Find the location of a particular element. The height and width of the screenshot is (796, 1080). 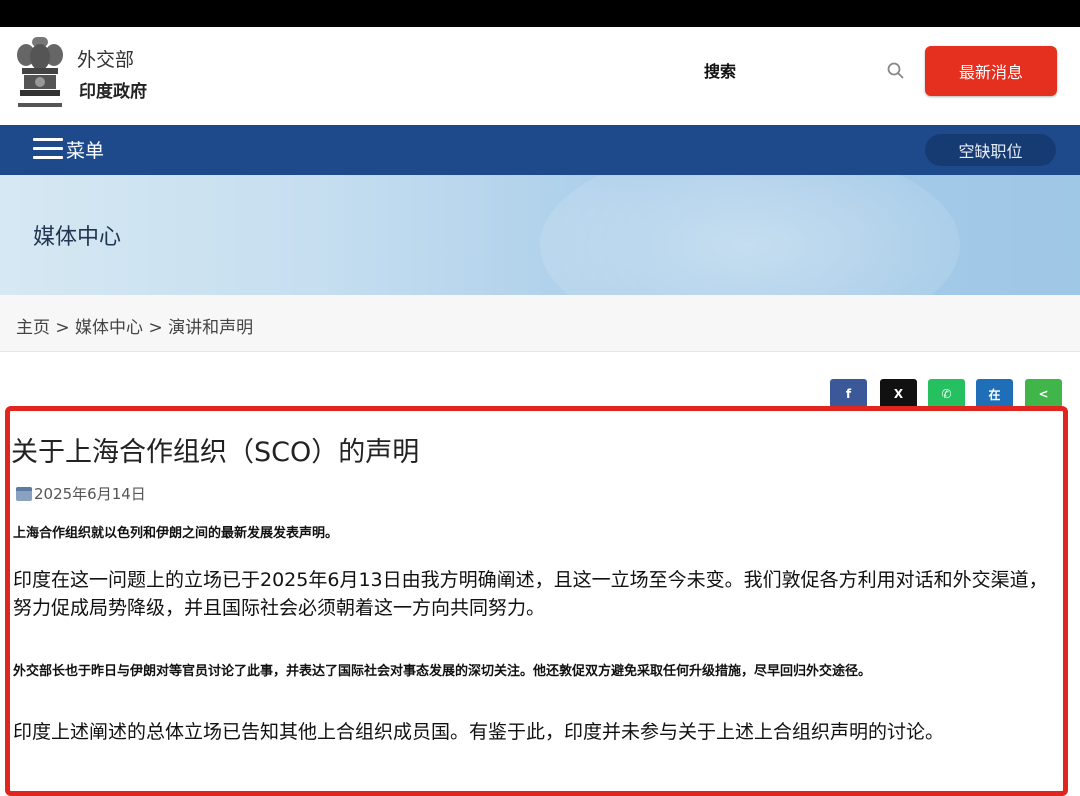

linkedin-icon: 在 is located at coordinates (994, 394).